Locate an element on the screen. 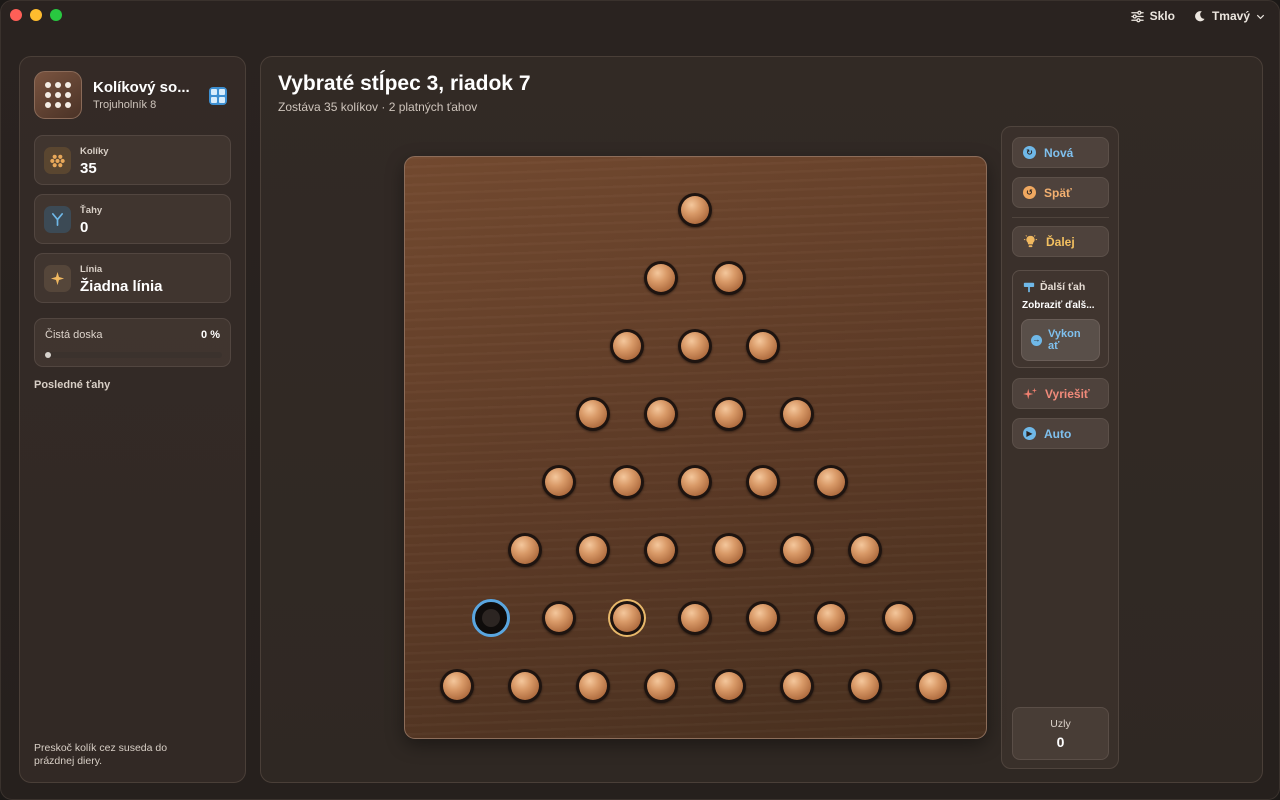 This screenshot has height=800, width=1280. zoom-window-button is located at coordinates (56, 15).